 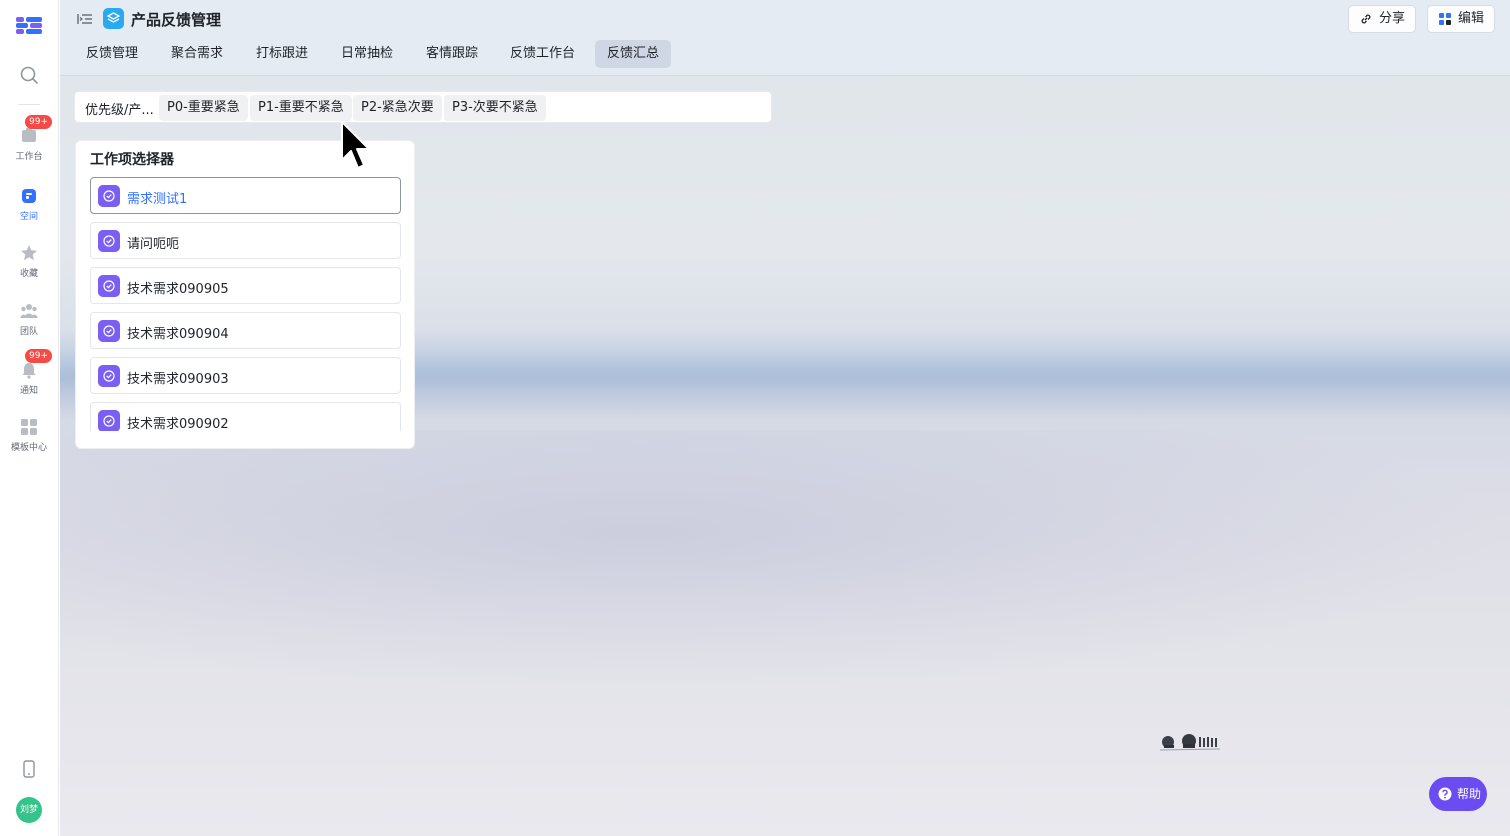 I want to click on rail-item-team: 团队, so click(x=29, y=327).